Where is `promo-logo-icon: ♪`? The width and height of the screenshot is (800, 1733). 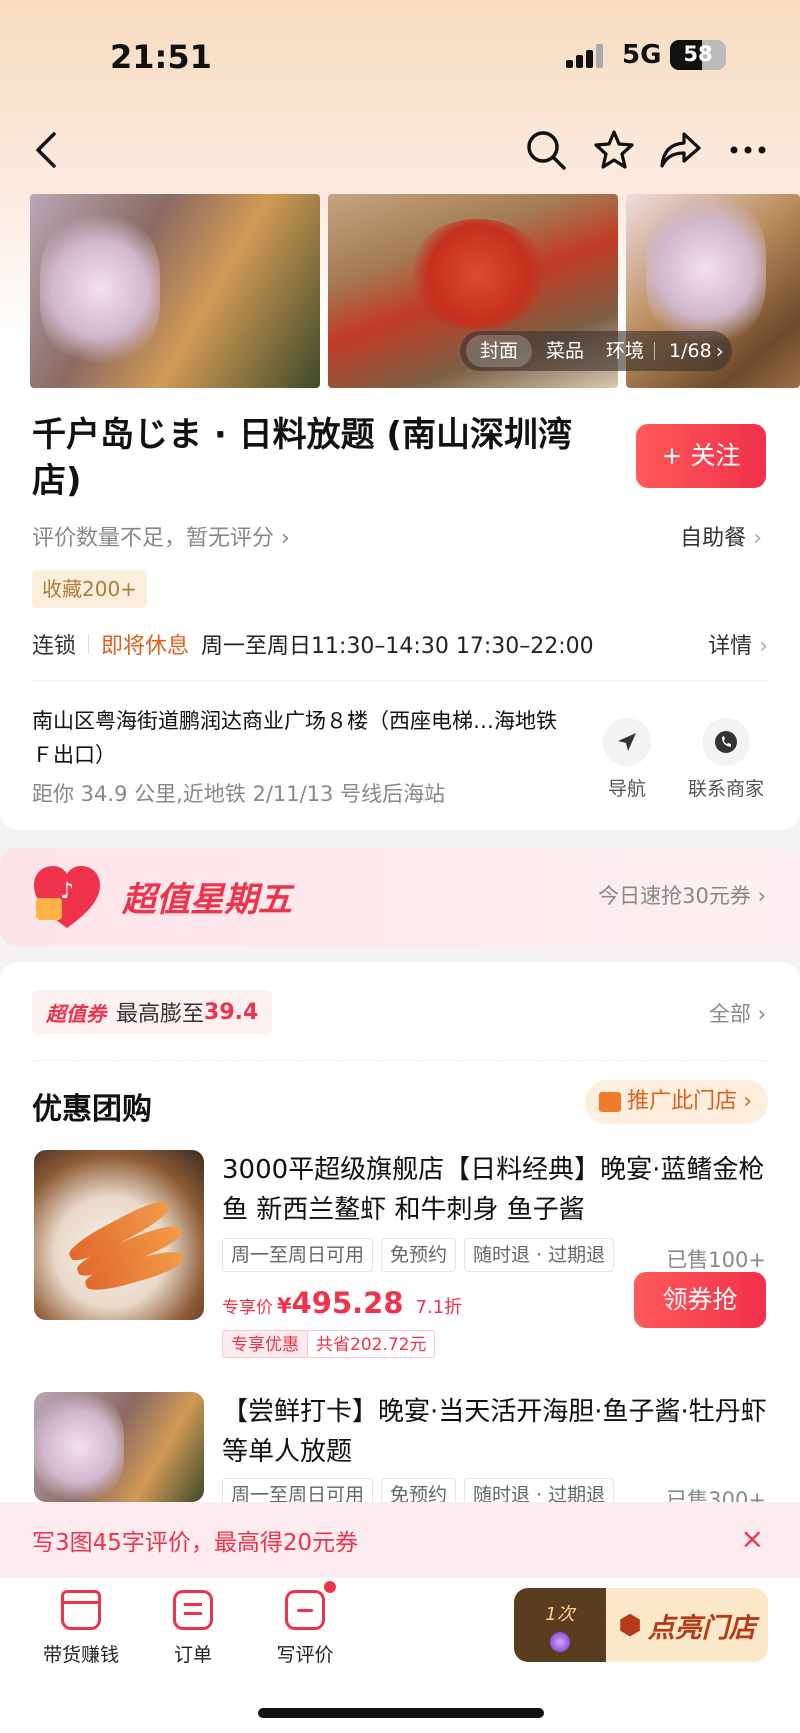
promo-logo-icon: ♪ is located at coordinates (67, 897).